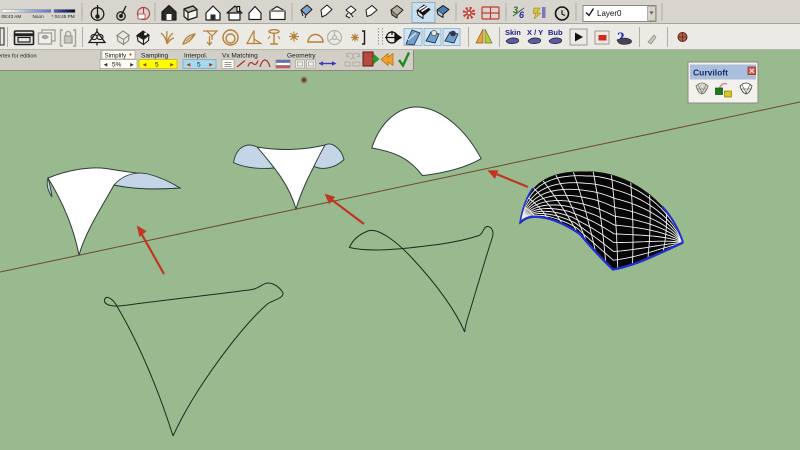 The width and height of the screenshot is (800, 450). What do you see at coordinates (39, 16) in the screenshot?
I see `svg-text: Noon` at bounding box center [39, 16].